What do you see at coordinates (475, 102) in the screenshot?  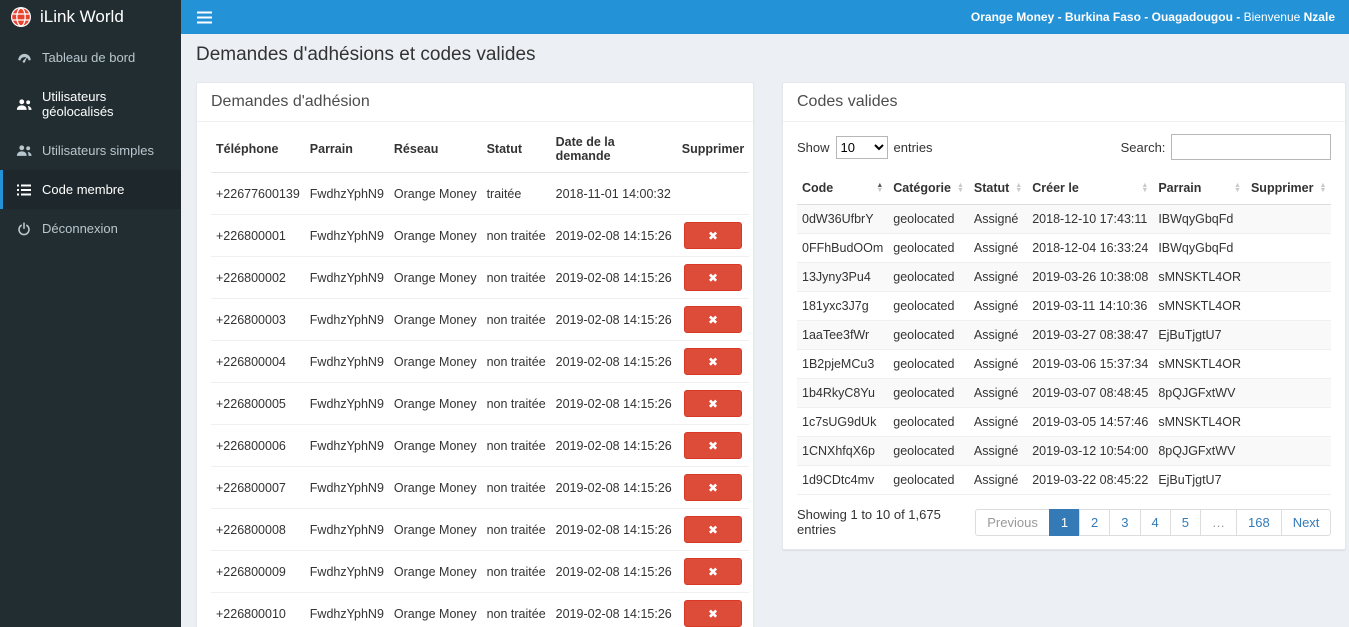 I see `adhesions-panel-title: Demandes d'adhésion` at bounding box center [475, 102].